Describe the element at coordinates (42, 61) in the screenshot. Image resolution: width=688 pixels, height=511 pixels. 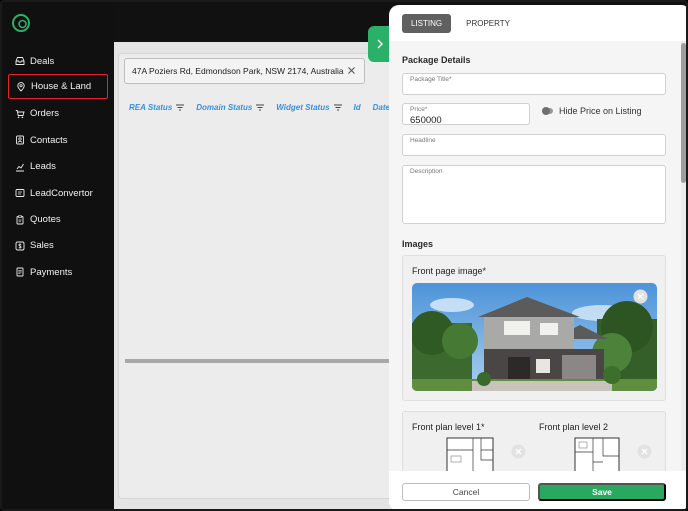
I see `sidebar-item-label: Deals` at that location.